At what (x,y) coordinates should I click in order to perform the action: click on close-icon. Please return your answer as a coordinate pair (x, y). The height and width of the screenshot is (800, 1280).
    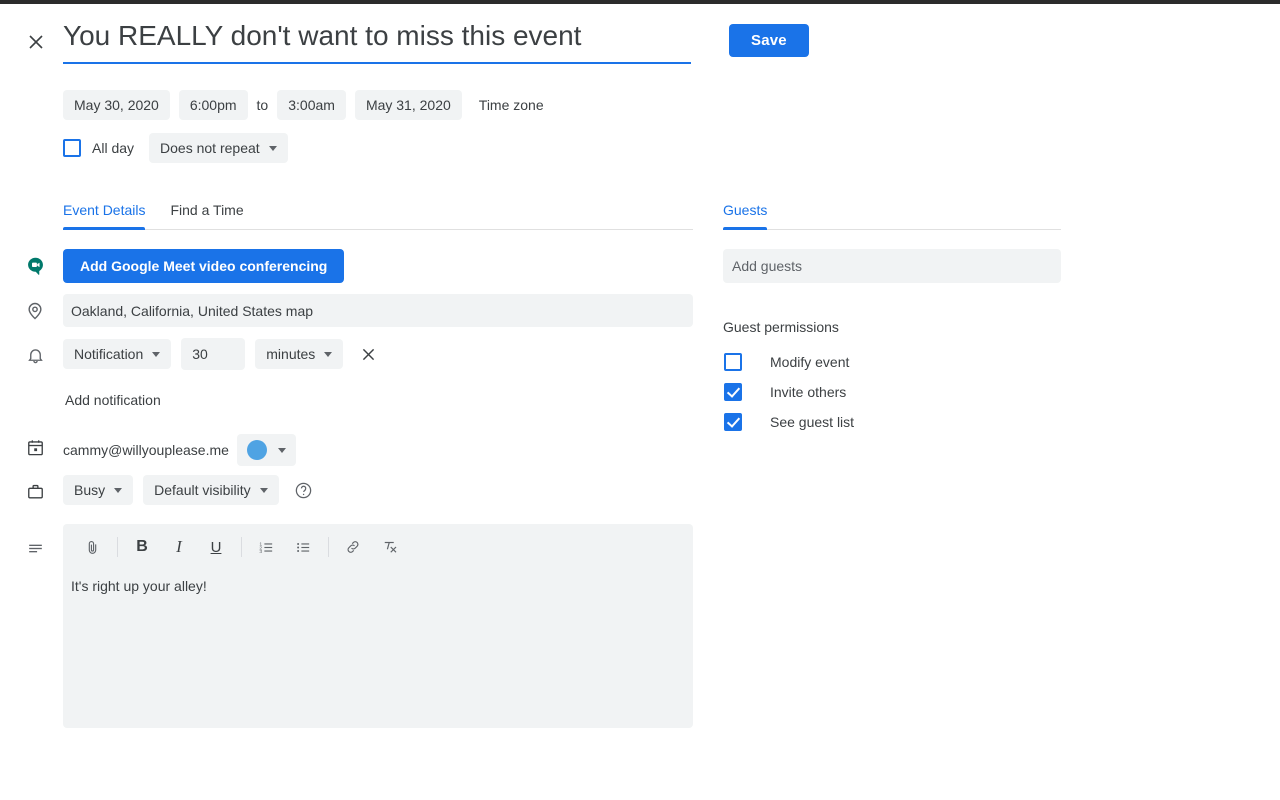
    Looking at the image, I should click on (36, 42).